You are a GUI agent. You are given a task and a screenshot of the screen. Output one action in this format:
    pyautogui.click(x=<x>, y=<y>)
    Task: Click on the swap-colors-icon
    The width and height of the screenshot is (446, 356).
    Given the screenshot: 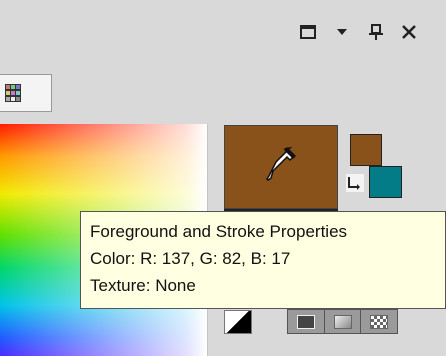 What is the action you would take?
    pyautogui.click(x=355, y=183)
    